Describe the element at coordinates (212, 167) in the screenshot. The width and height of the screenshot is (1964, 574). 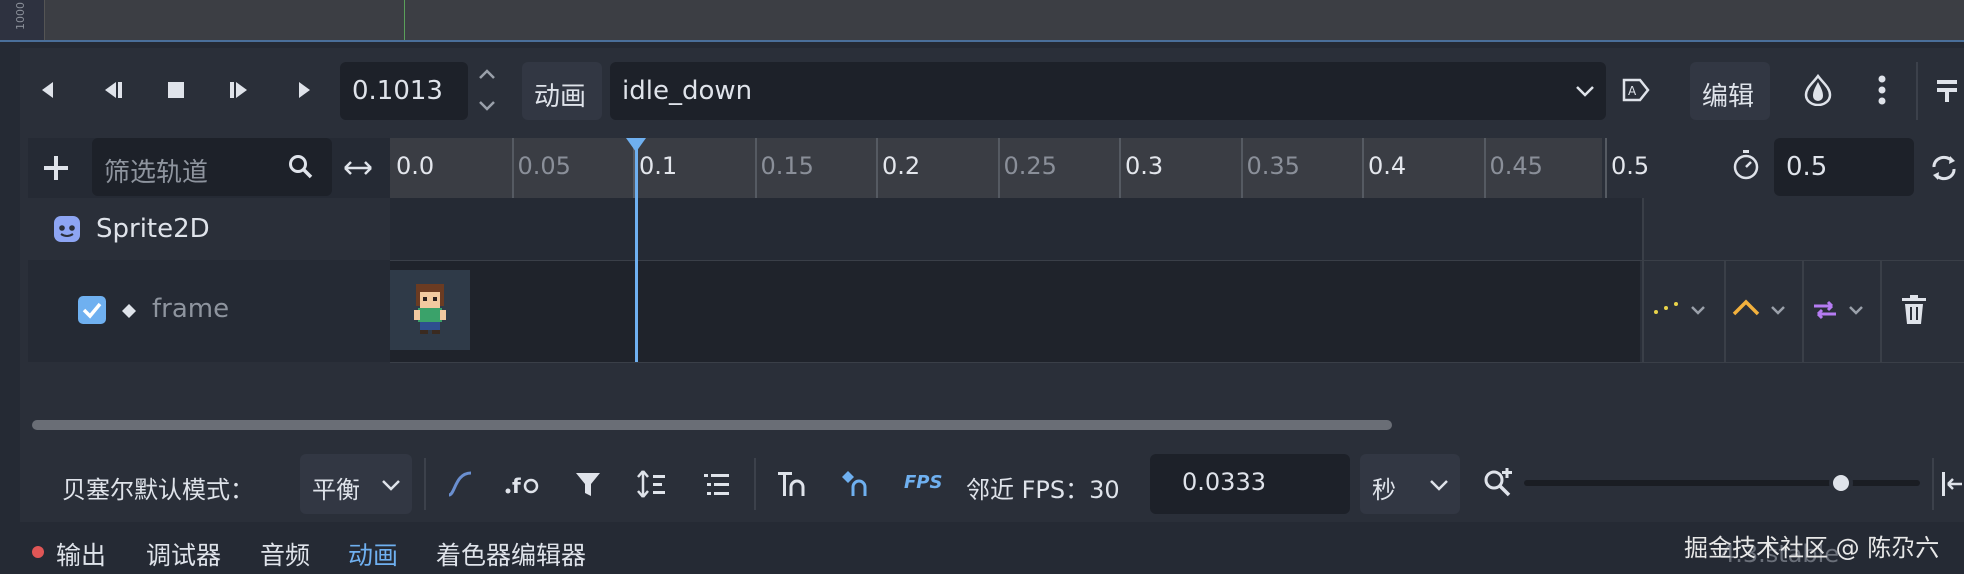
I see `track-filter-input: 筛选轨道` at that location.